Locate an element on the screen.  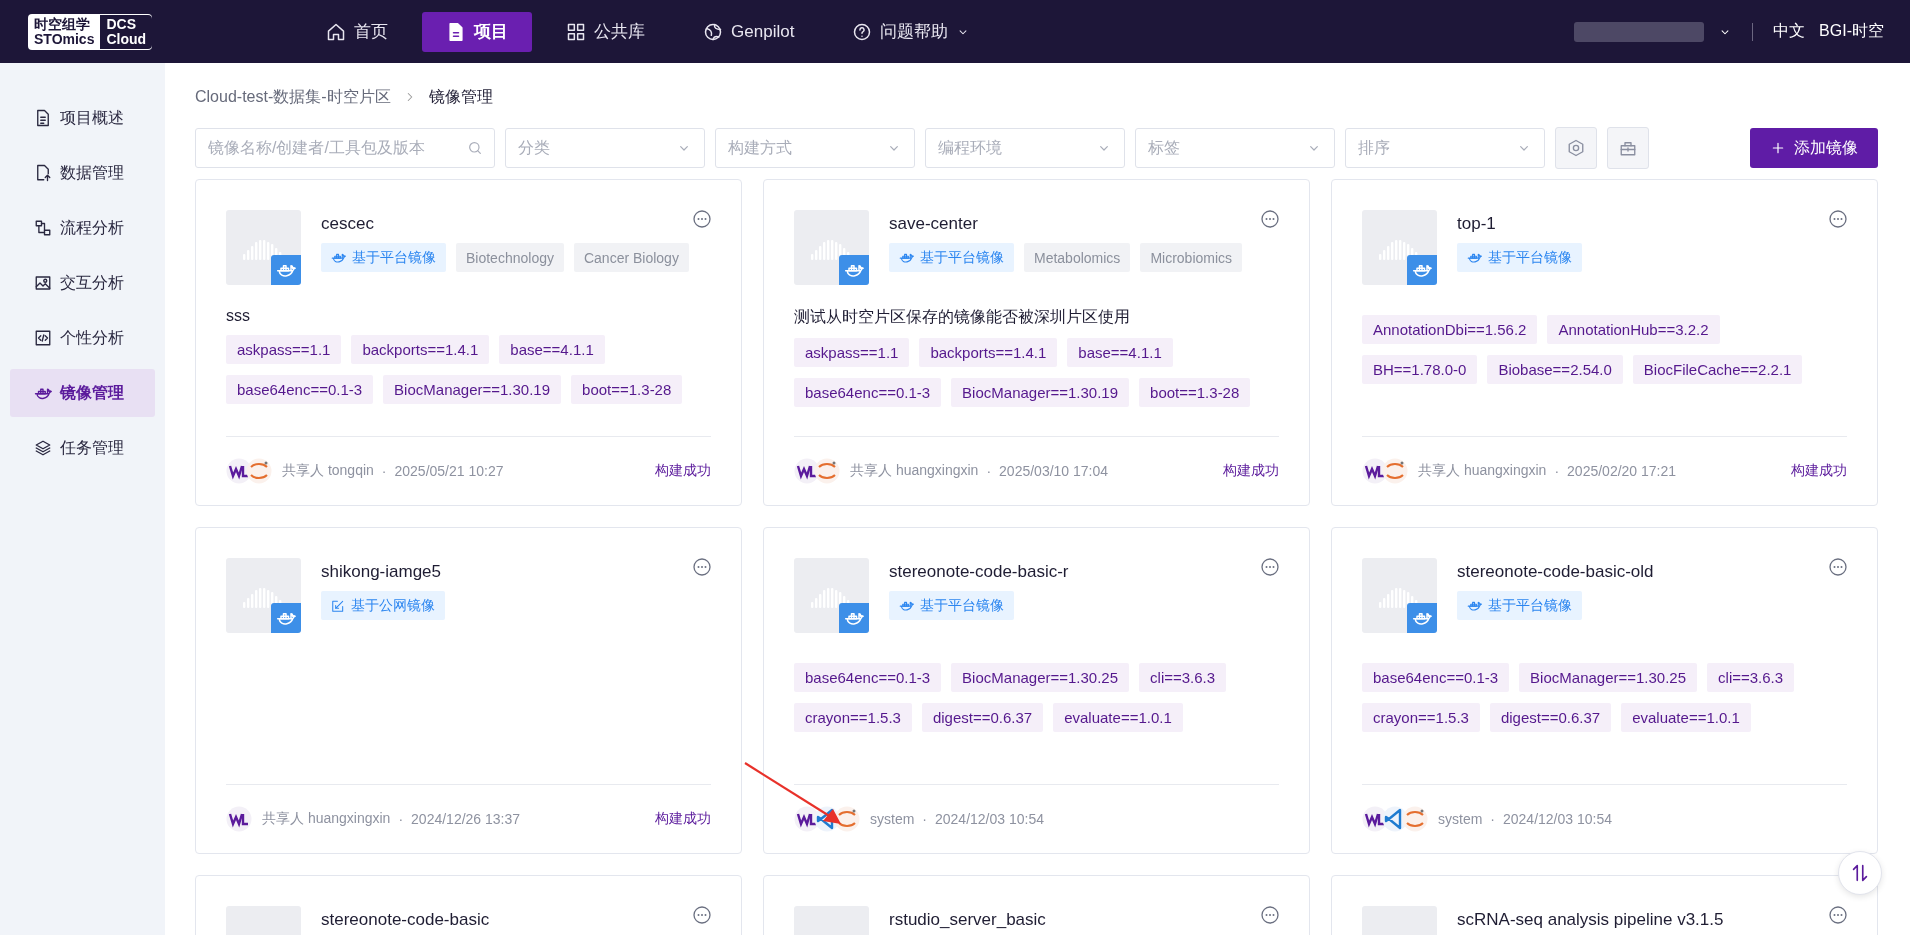
image-title: shikong-iamge5 is located at coordinates (381, 572).